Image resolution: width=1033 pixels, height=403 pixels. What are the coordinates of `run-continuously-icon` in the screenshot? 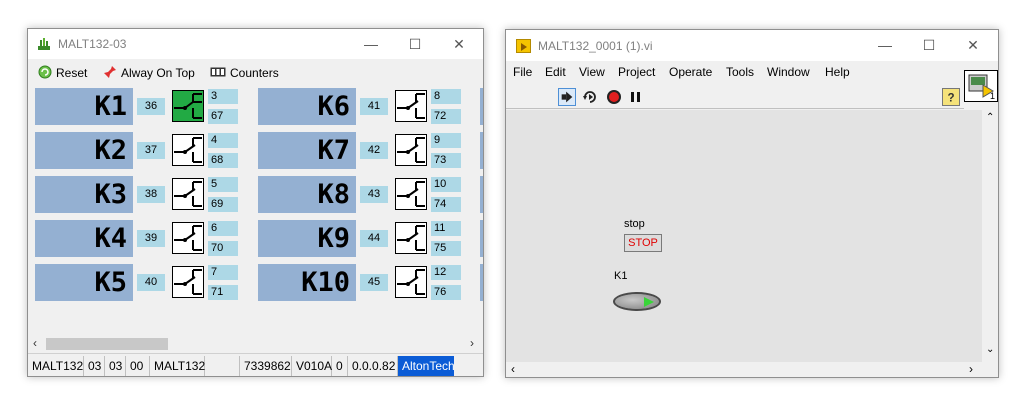 It's located at (590, 97).